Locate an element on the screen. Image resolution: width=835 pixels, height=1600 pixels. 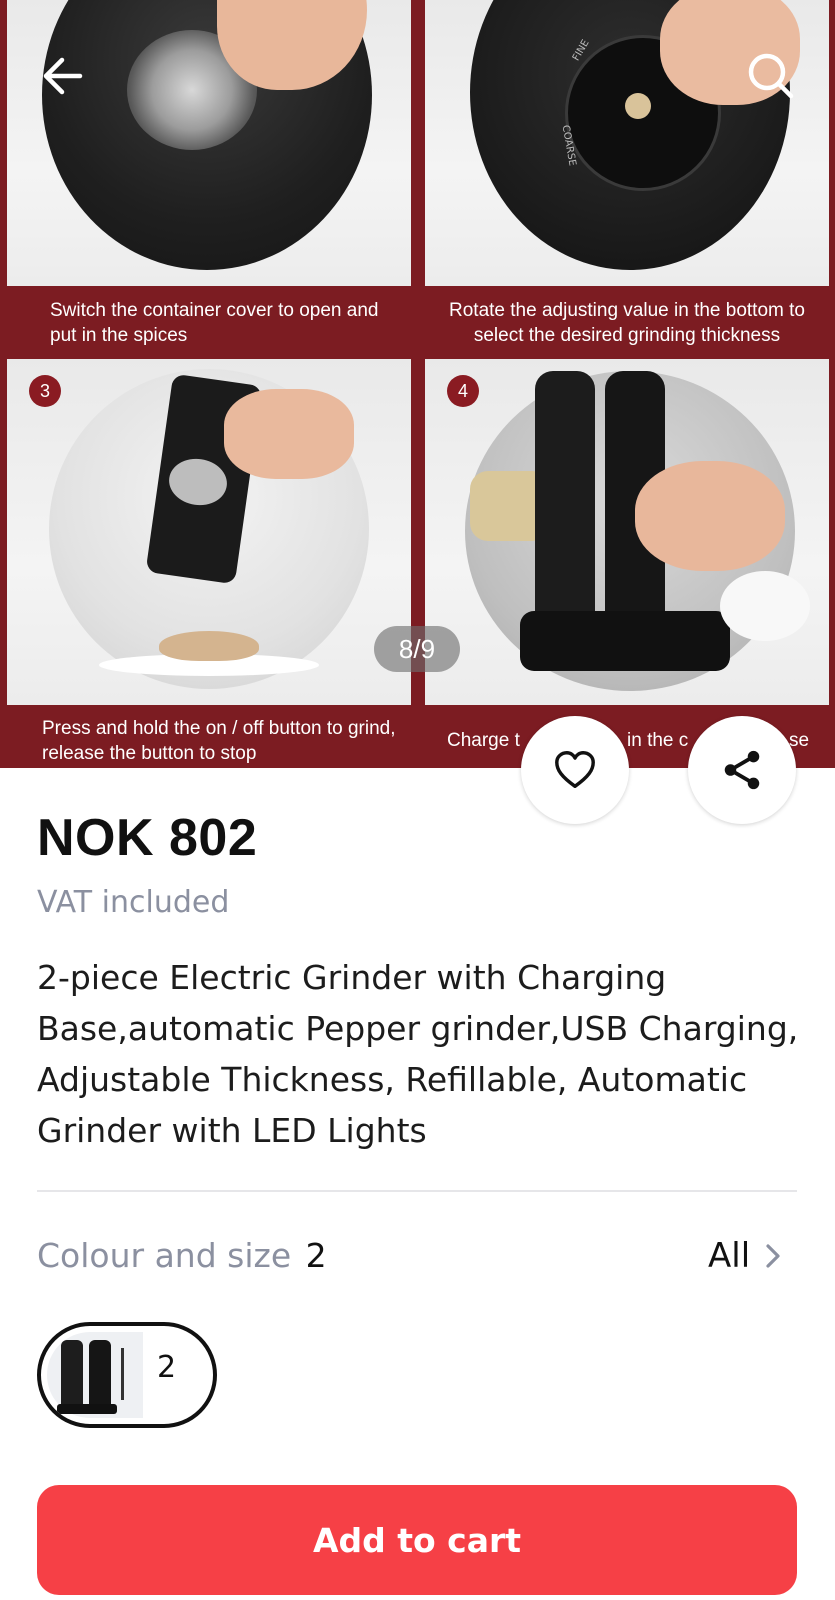
variant-section-label: Colour and size 2 is located at coordinates (182, 1255).